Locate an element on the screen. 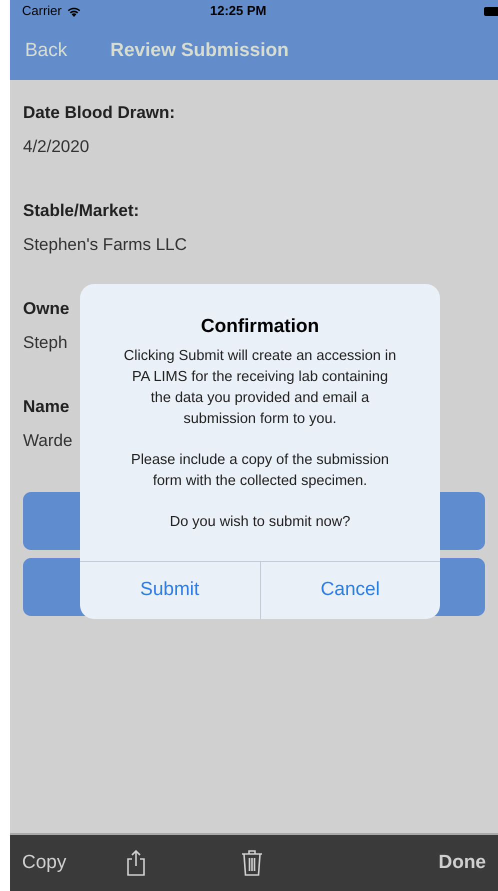  carrier-label: Carrier is located at coordinates (42, 11).